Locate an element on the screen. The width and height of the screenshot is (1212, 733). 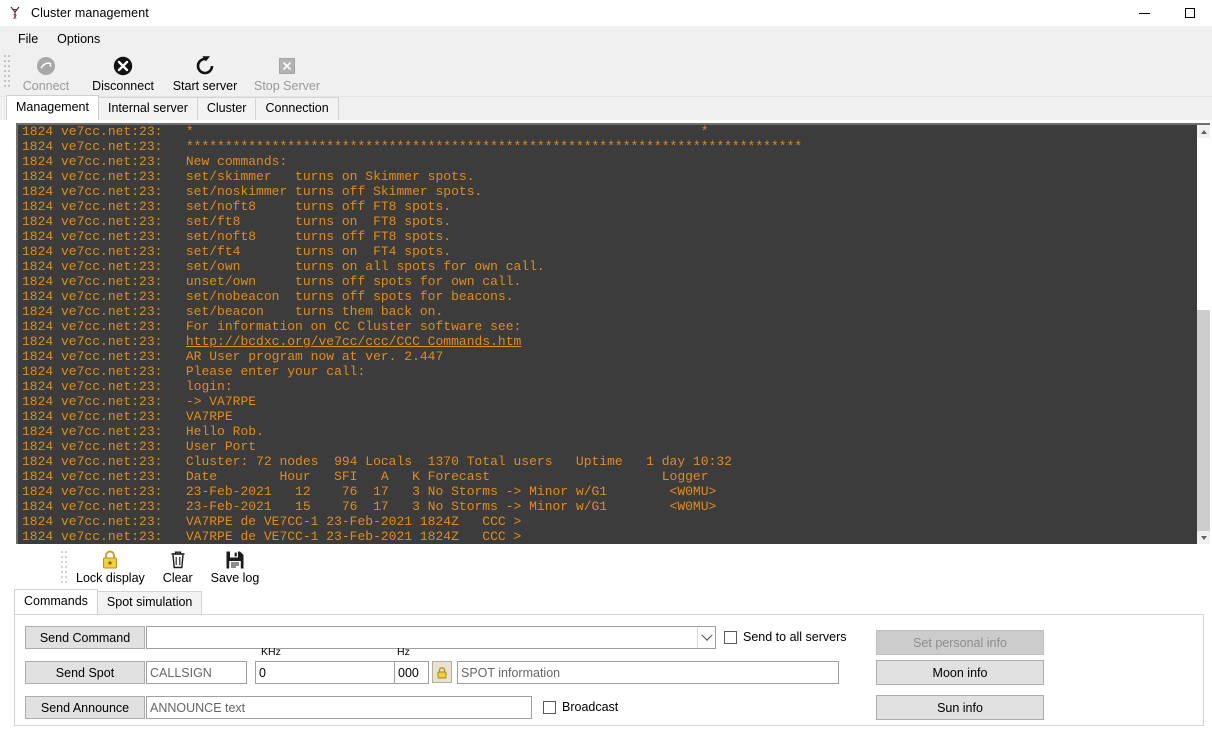
console-line-text: AR User program now at ver. 2.447 is located at coordinates (314, 356).